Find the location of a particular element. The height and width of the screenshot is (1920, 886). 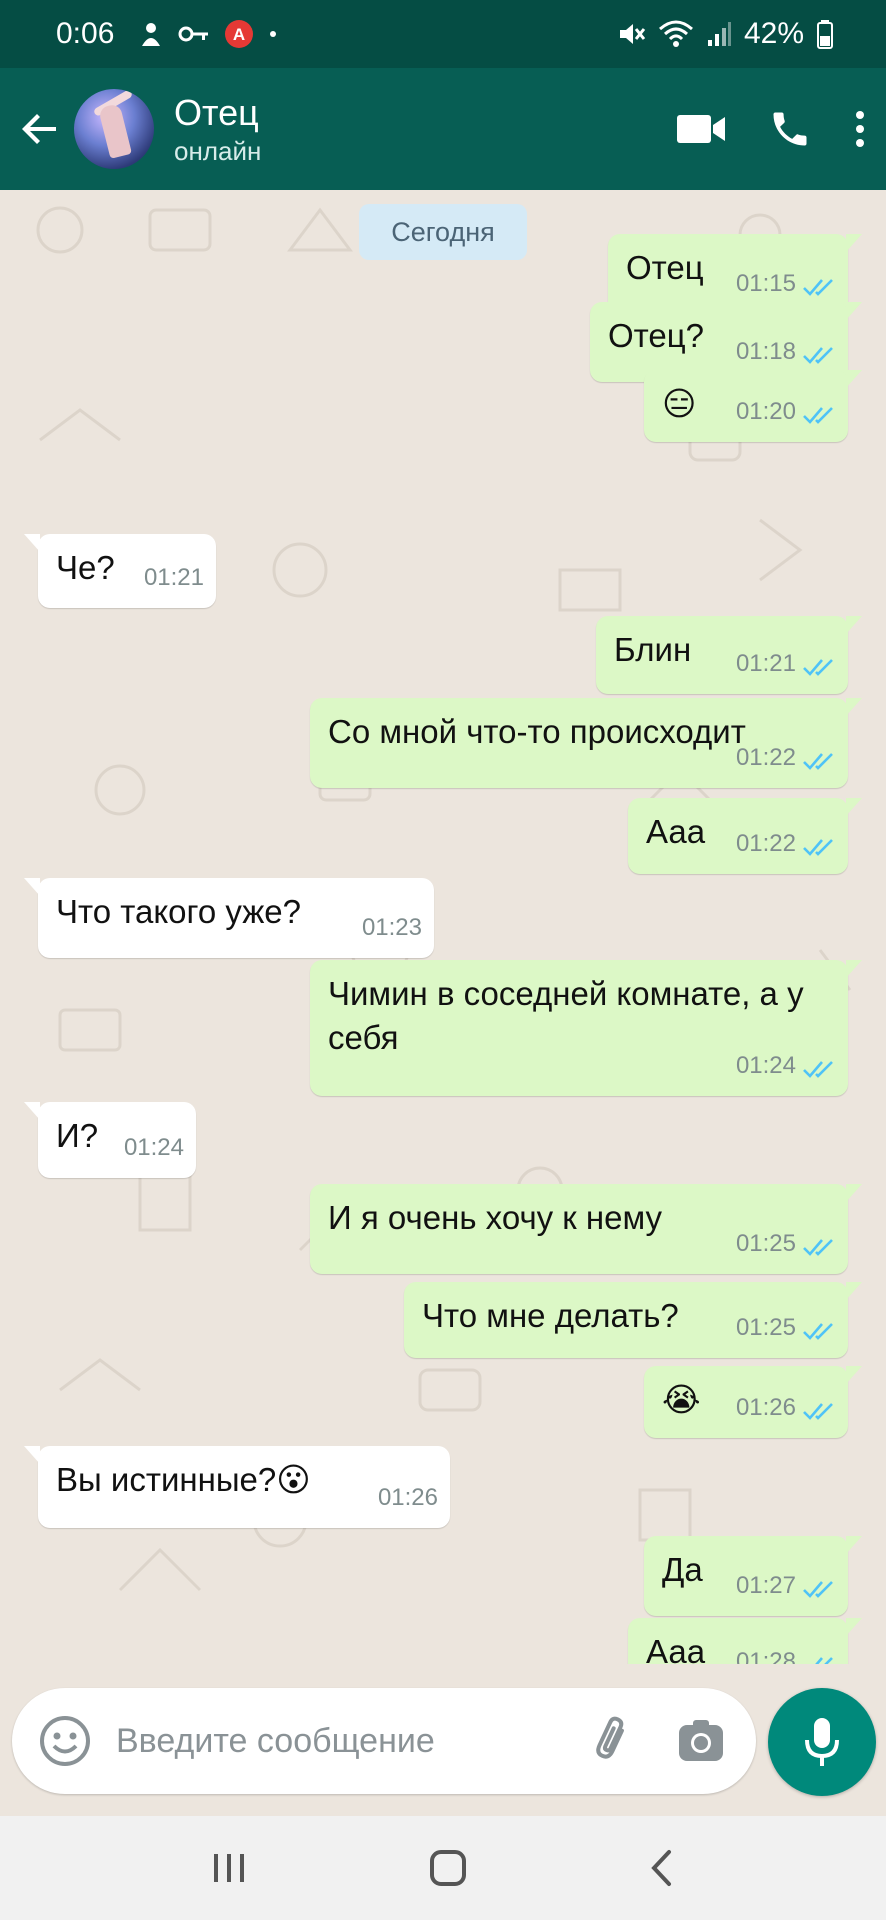

outgoing-message: Что мне делать? 01:25 is located at coordinates (633, 1320).